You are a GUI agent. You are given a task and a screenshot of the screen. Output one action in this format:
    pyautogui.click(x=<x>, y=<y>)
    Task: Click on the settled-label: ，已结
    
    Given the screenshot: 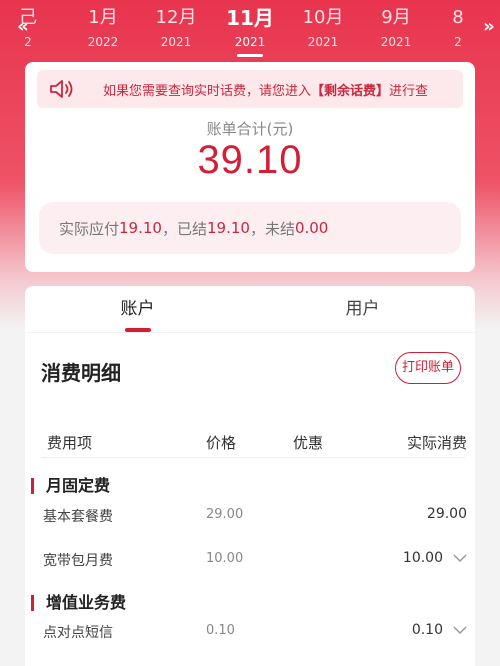 What is the action you would take?
    pyautogui.click(x=184, y=228)
    